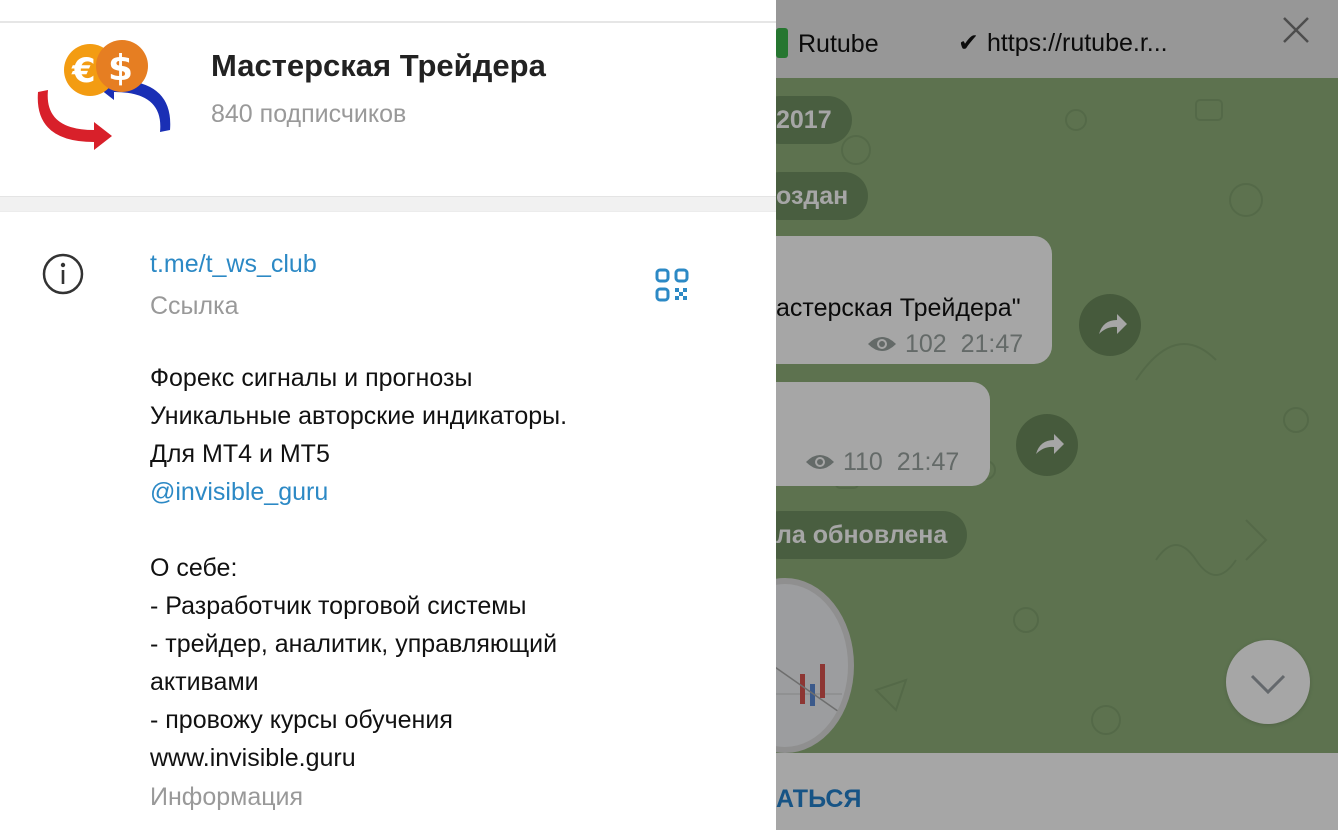 This screenshot has width=1338, height=830. What do you see at coordinates (359, 416) in the screenshot?
I see `description-line: Уникальные авторские индикаторы.` at bounding box center [359, 416].